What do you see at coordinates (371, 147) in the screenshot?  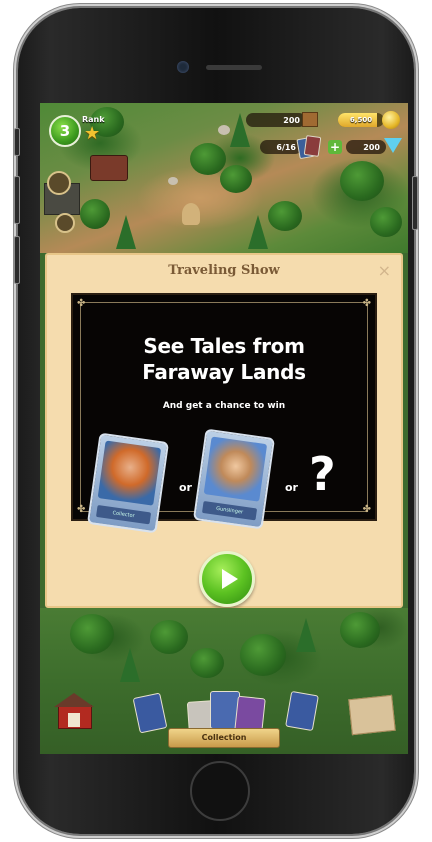 I see `gems-count: 200` at bounding box center [371, 147].